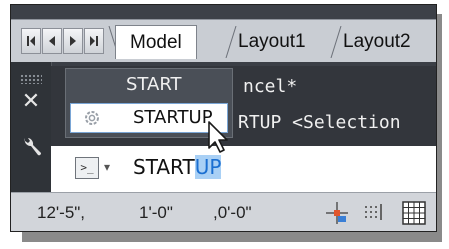 This screenshot has width=449, height=249. I want to click on mouse-pointer-icon, so click(218, 137).